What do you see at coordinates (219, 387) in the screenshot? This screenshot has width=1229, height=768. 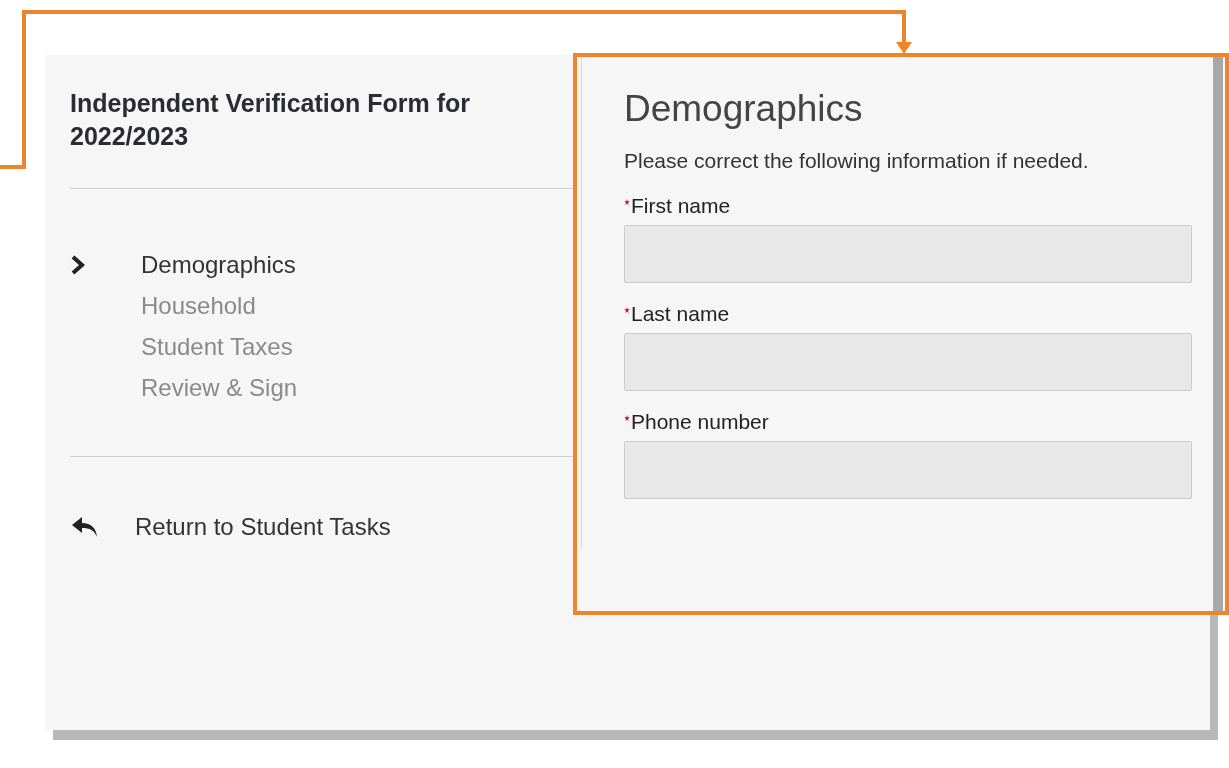 I see `step-link: Review & Sign` at bounding box center [219, 387].